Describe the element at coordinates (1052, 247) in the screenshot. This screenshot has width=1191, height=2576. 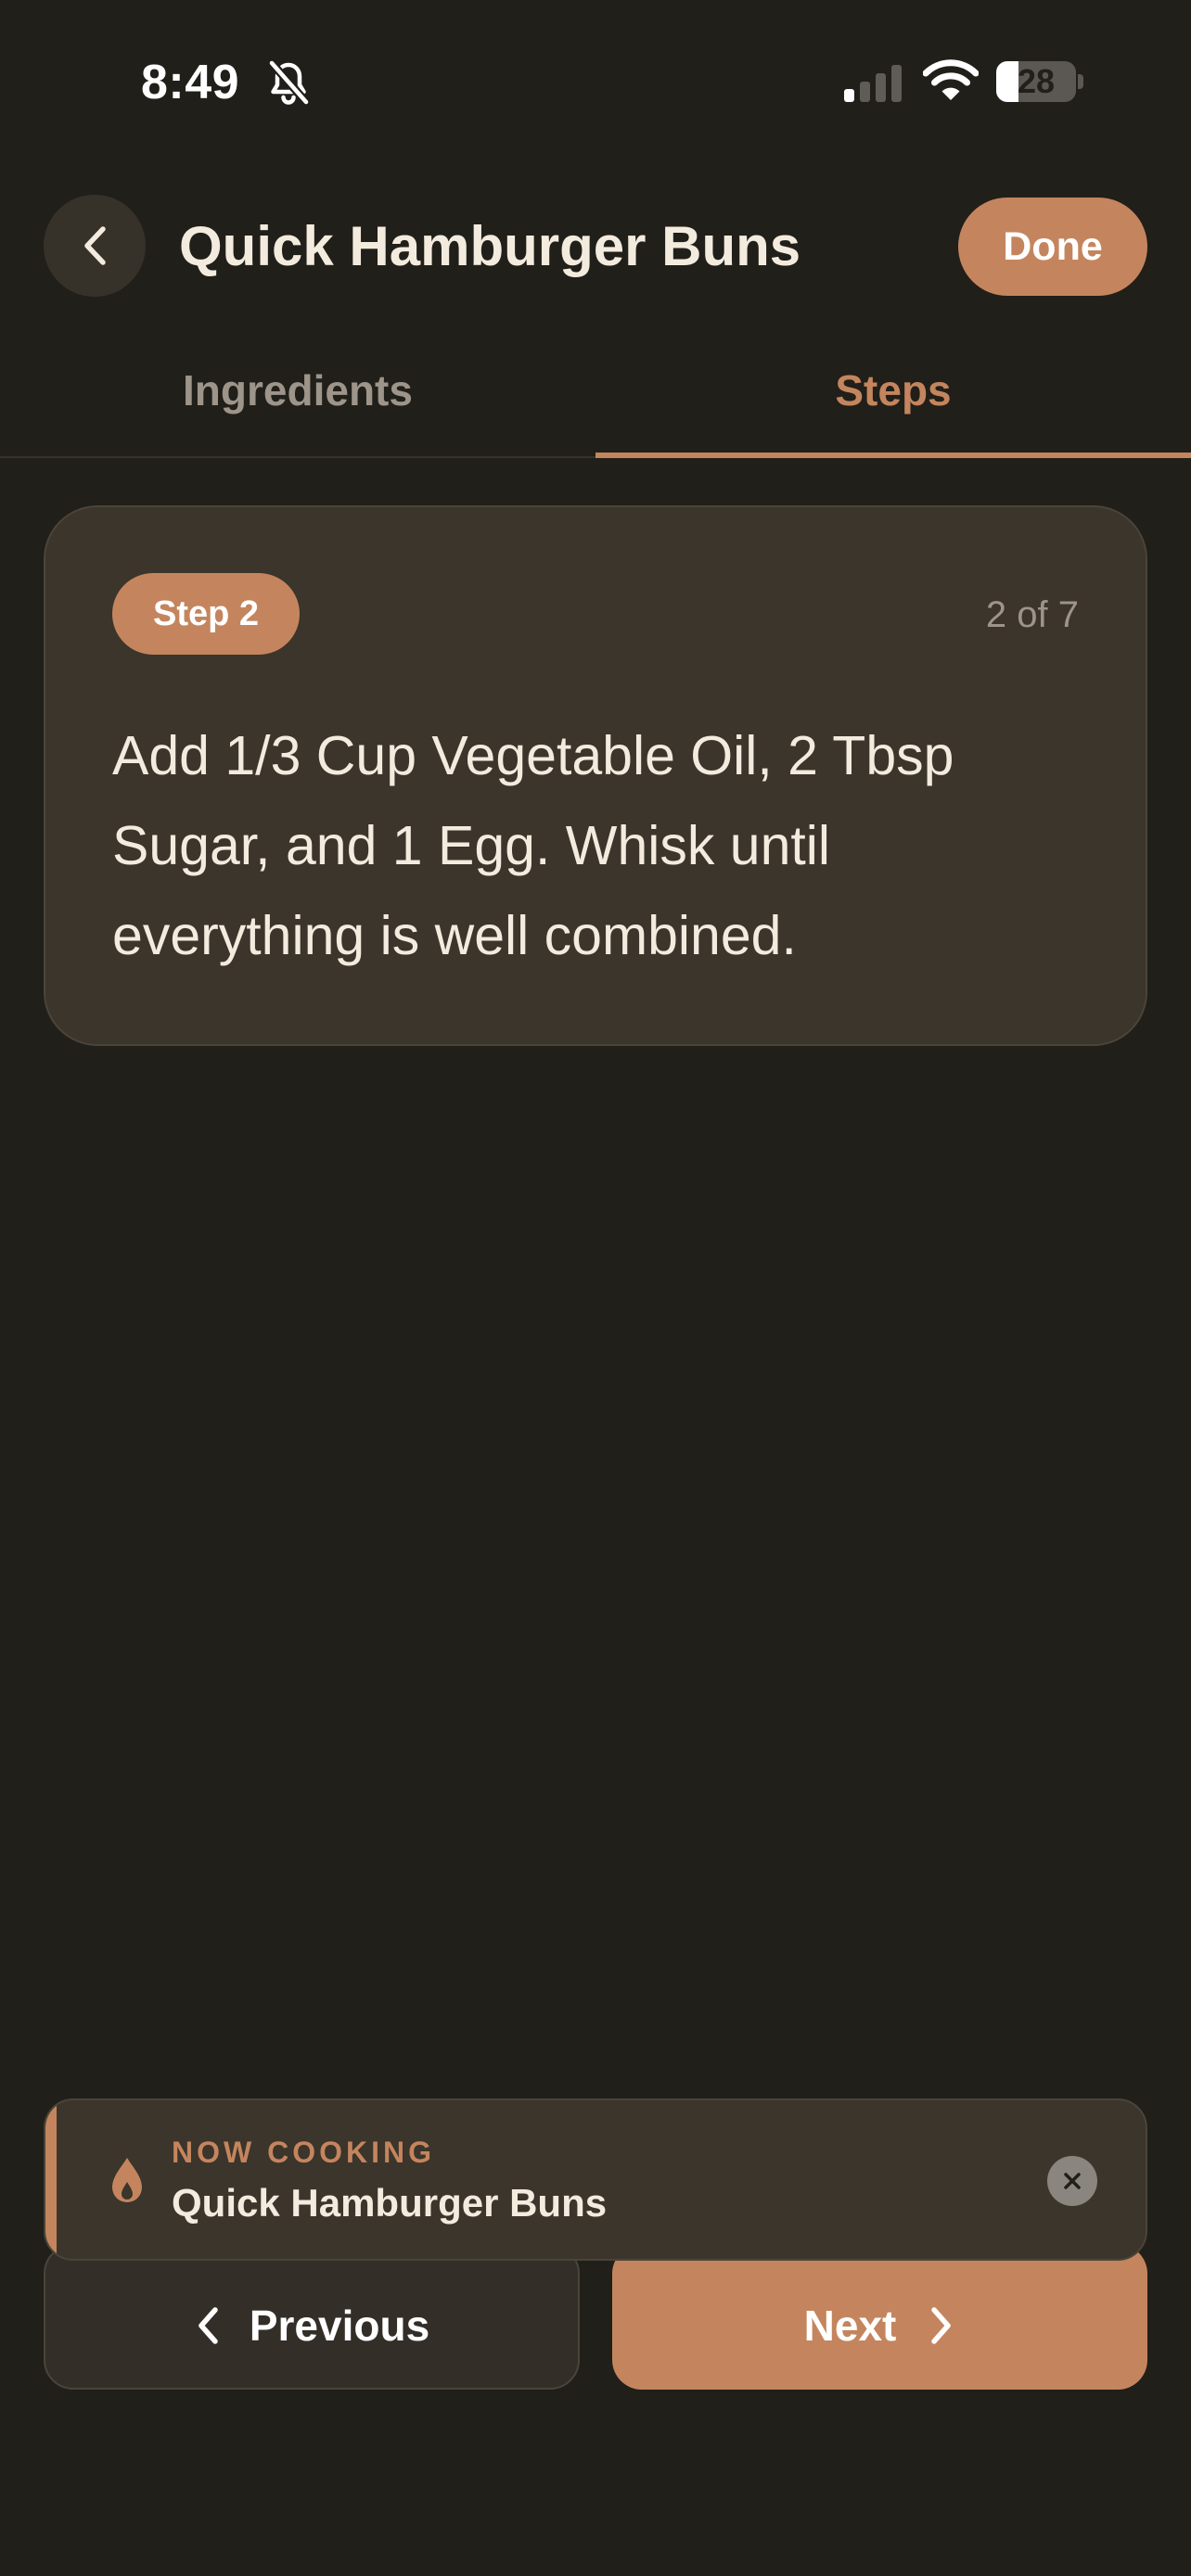
I see `done-button: Done` at that location.